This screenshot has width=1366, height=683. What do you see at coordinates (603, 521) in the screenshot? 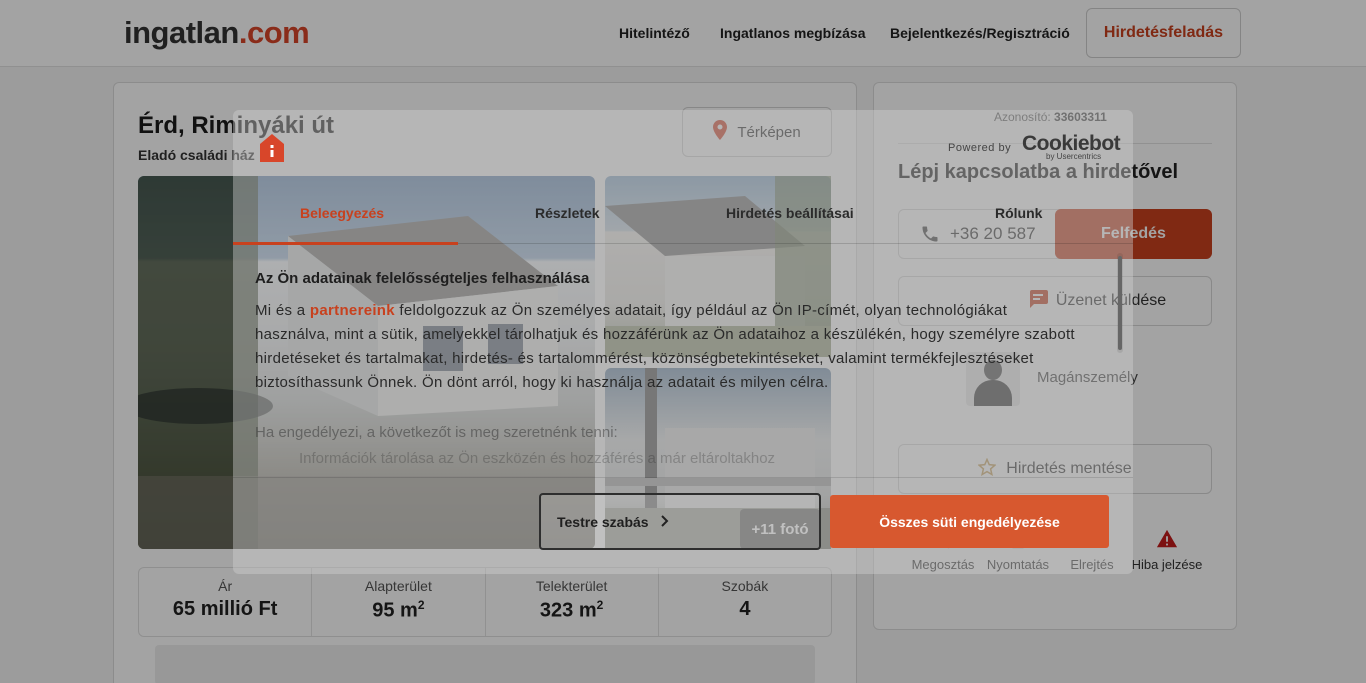
I see `customize-label: Testre szabás` at bounding box center [603, 521].